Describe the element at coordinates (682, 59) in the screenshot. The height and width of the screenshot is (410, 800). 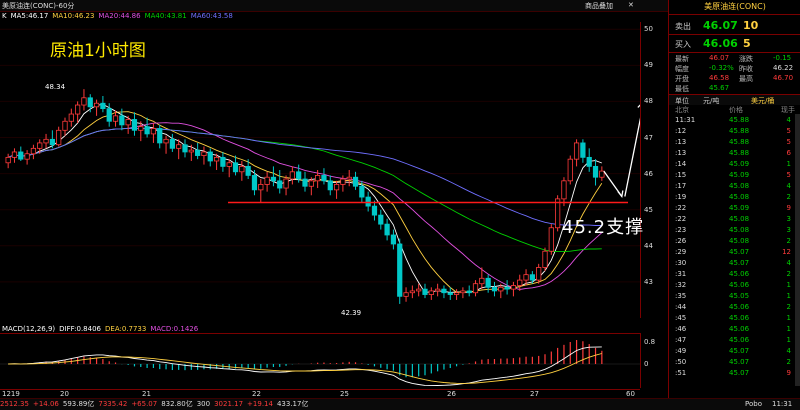
I see `quote-stat-l1: 最新` at that location.